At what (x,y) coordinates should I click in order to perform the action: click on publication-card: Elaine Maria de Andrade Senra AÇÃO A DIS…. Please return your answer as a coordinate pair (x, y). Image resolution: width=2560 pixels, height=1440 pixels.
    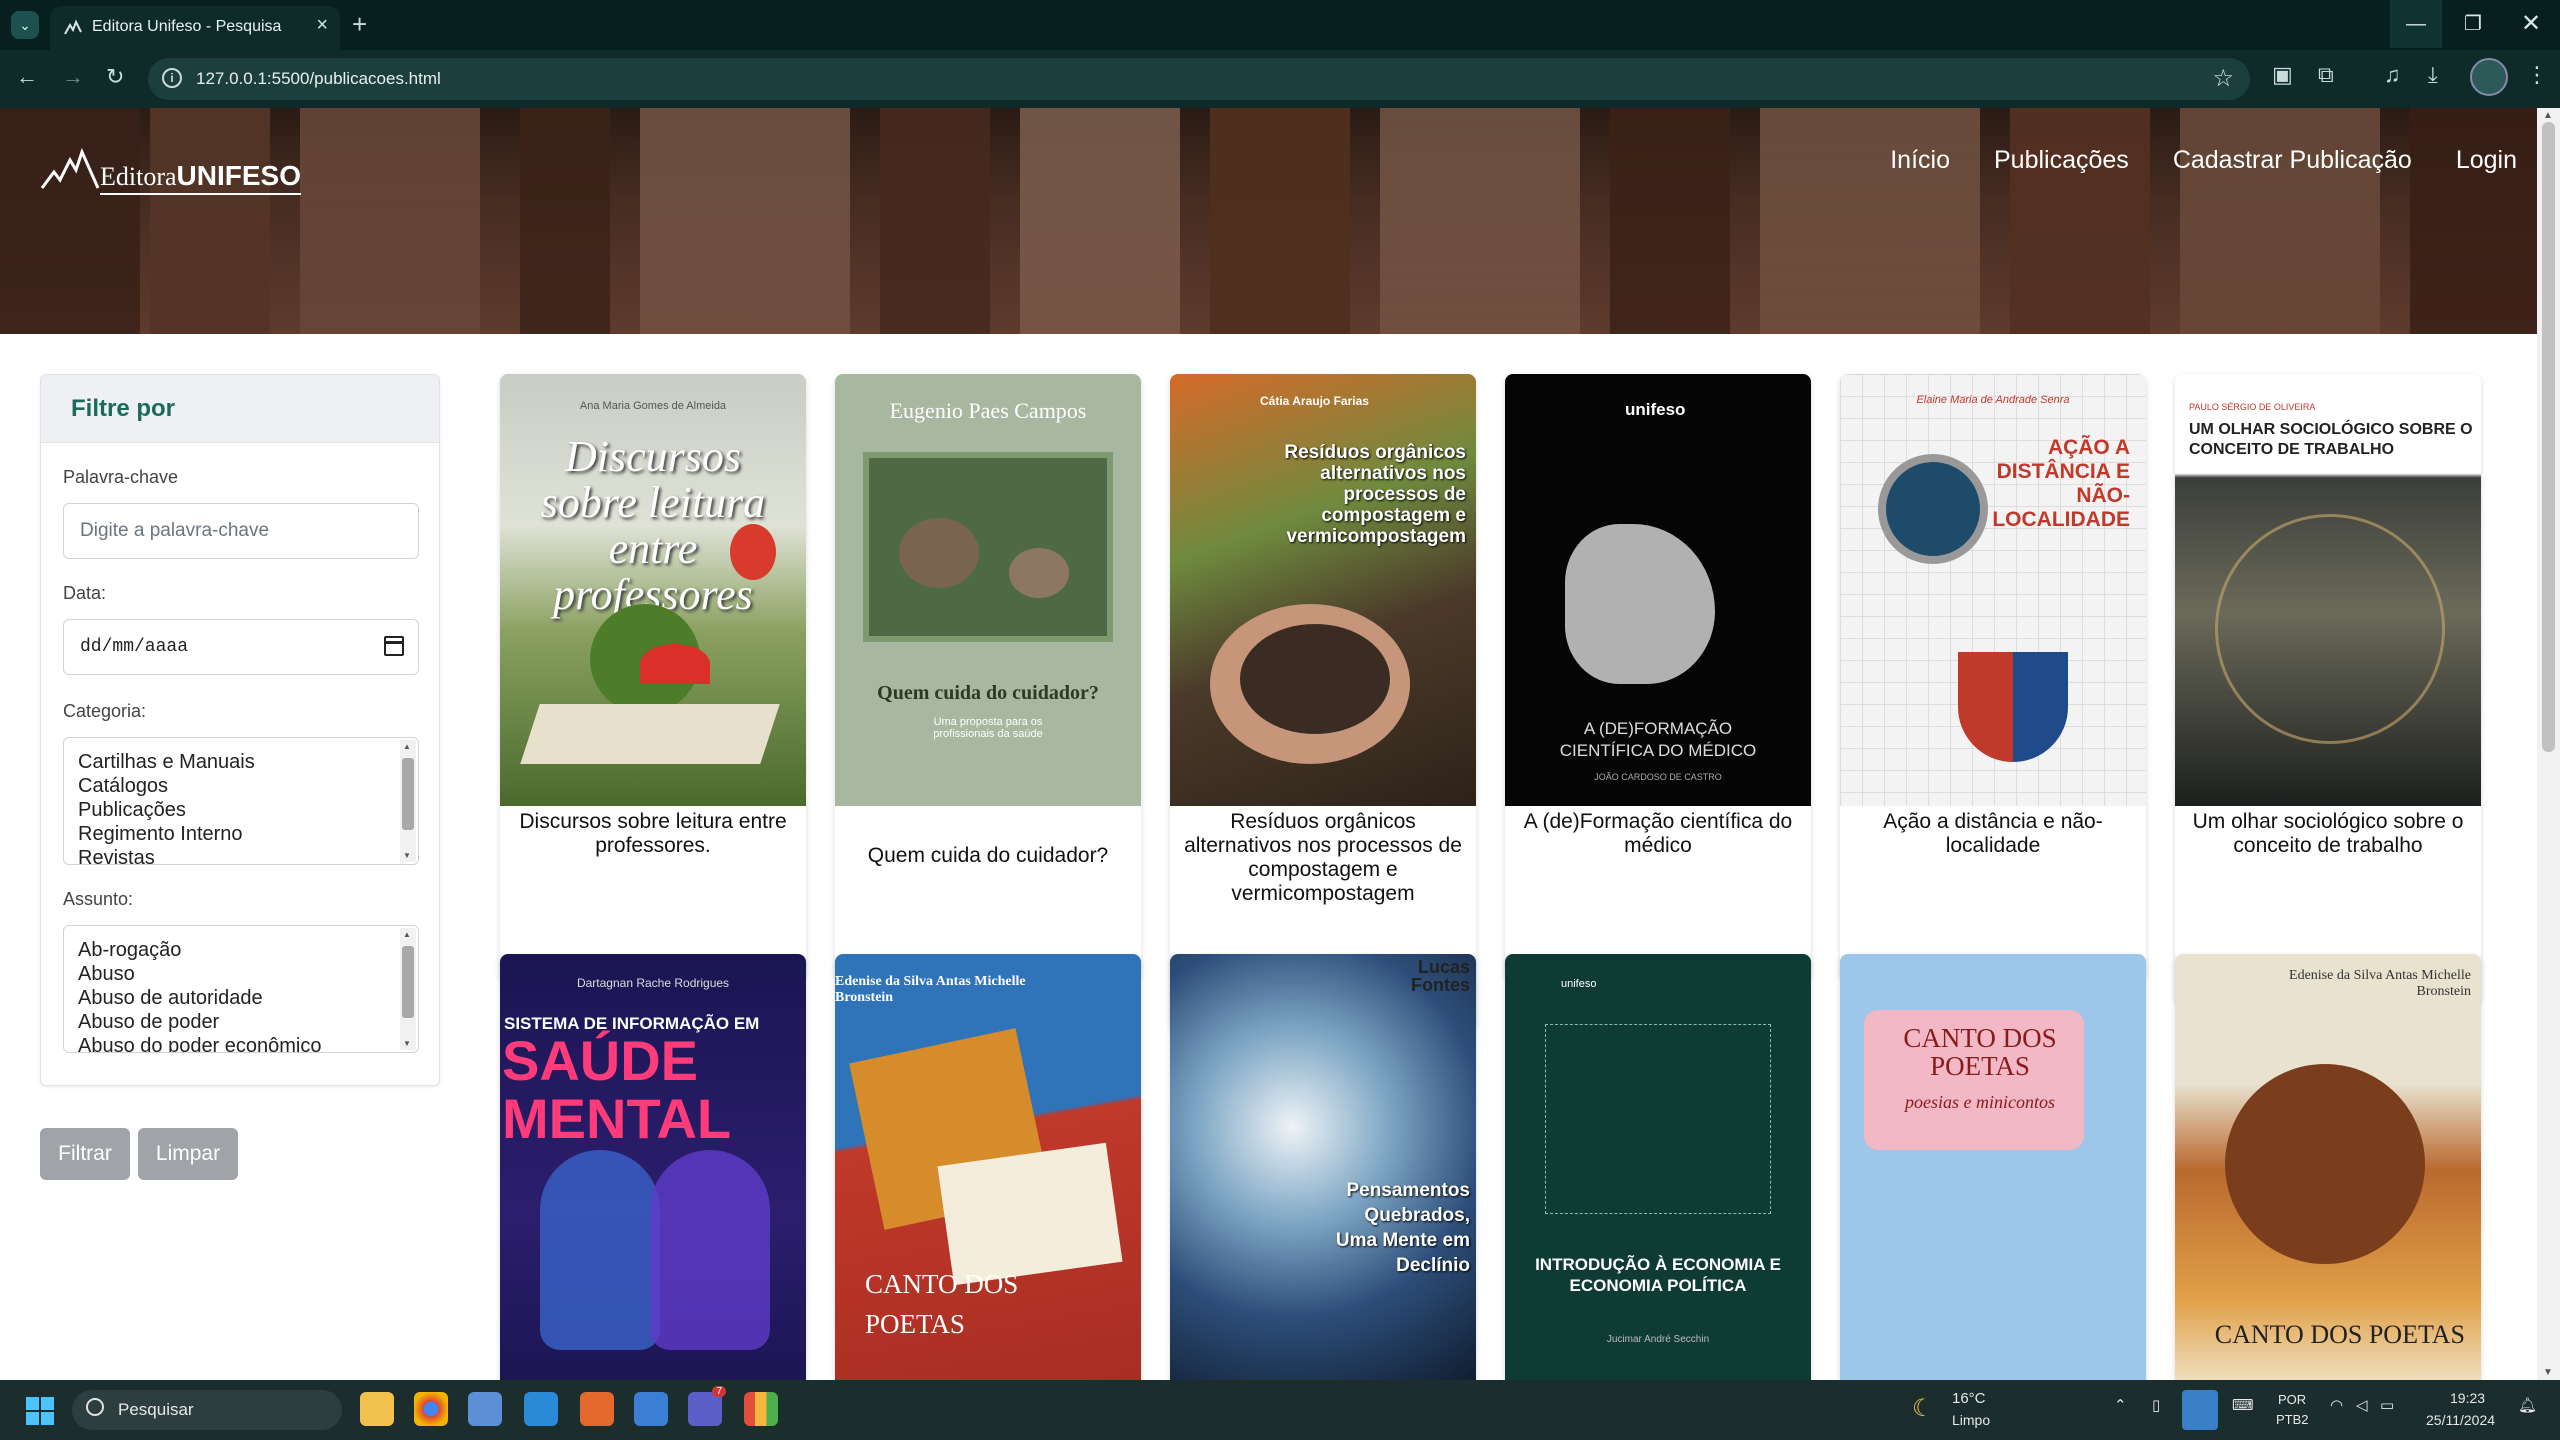
    Looking at the image, I should click on (1993, 677).